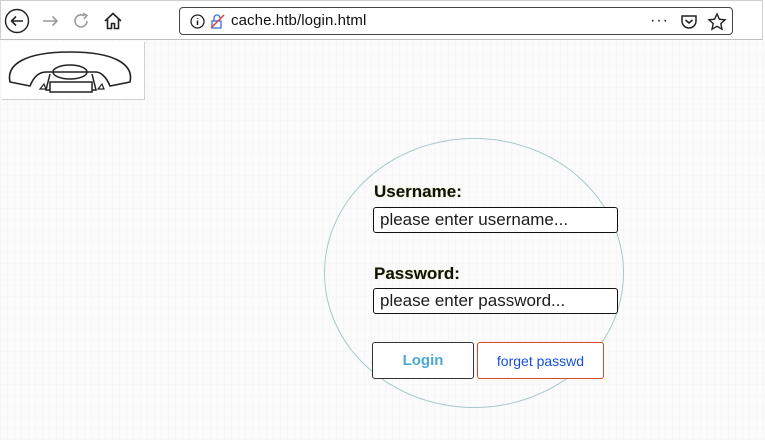 The image size is (765, 440). Describe the element at coordinates (197, 21) in the screenshot. I see `info-icon` at that location.